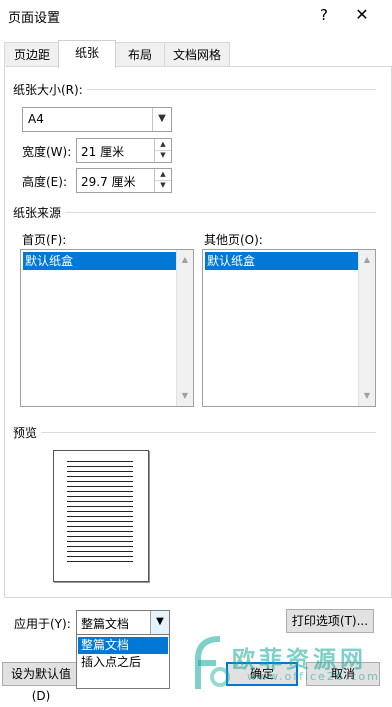 This screenshot has height=707, width=392. I want to click on height-value: 29.7 厘米, so click(108, 182).